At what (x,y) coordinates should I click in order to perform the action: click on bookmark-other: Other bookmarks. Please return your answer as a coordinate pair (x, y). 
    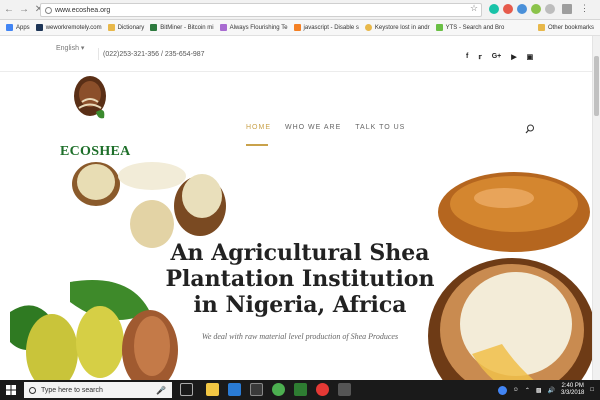
    Looking at the image, I should click on (565, 27).